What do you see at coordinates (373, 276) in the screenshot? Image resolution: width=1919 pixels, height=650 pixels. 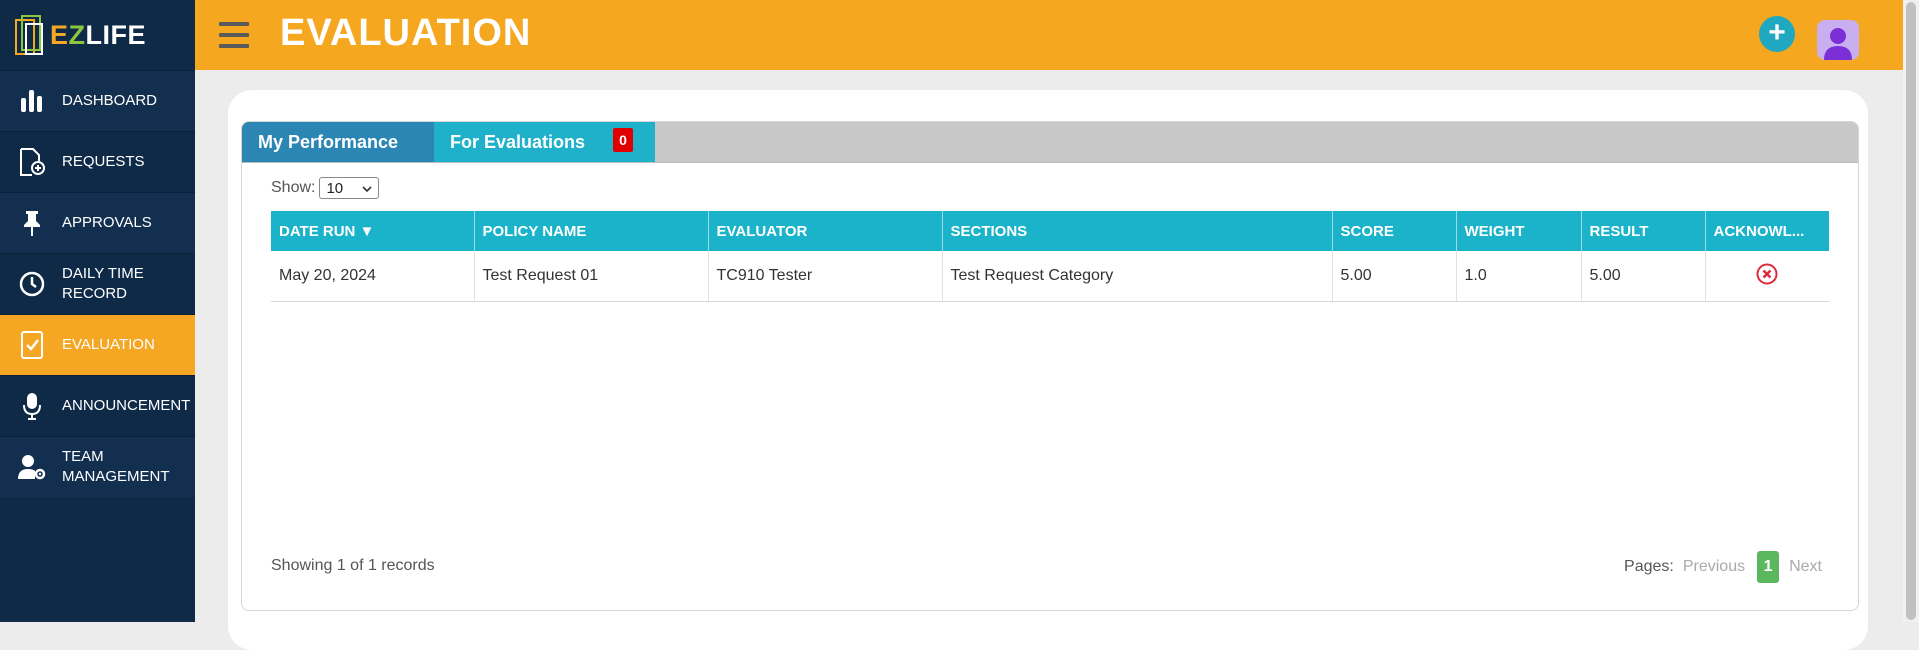 I see `cell-date-run: May 20, 2024` at bounding box center [373, 276].